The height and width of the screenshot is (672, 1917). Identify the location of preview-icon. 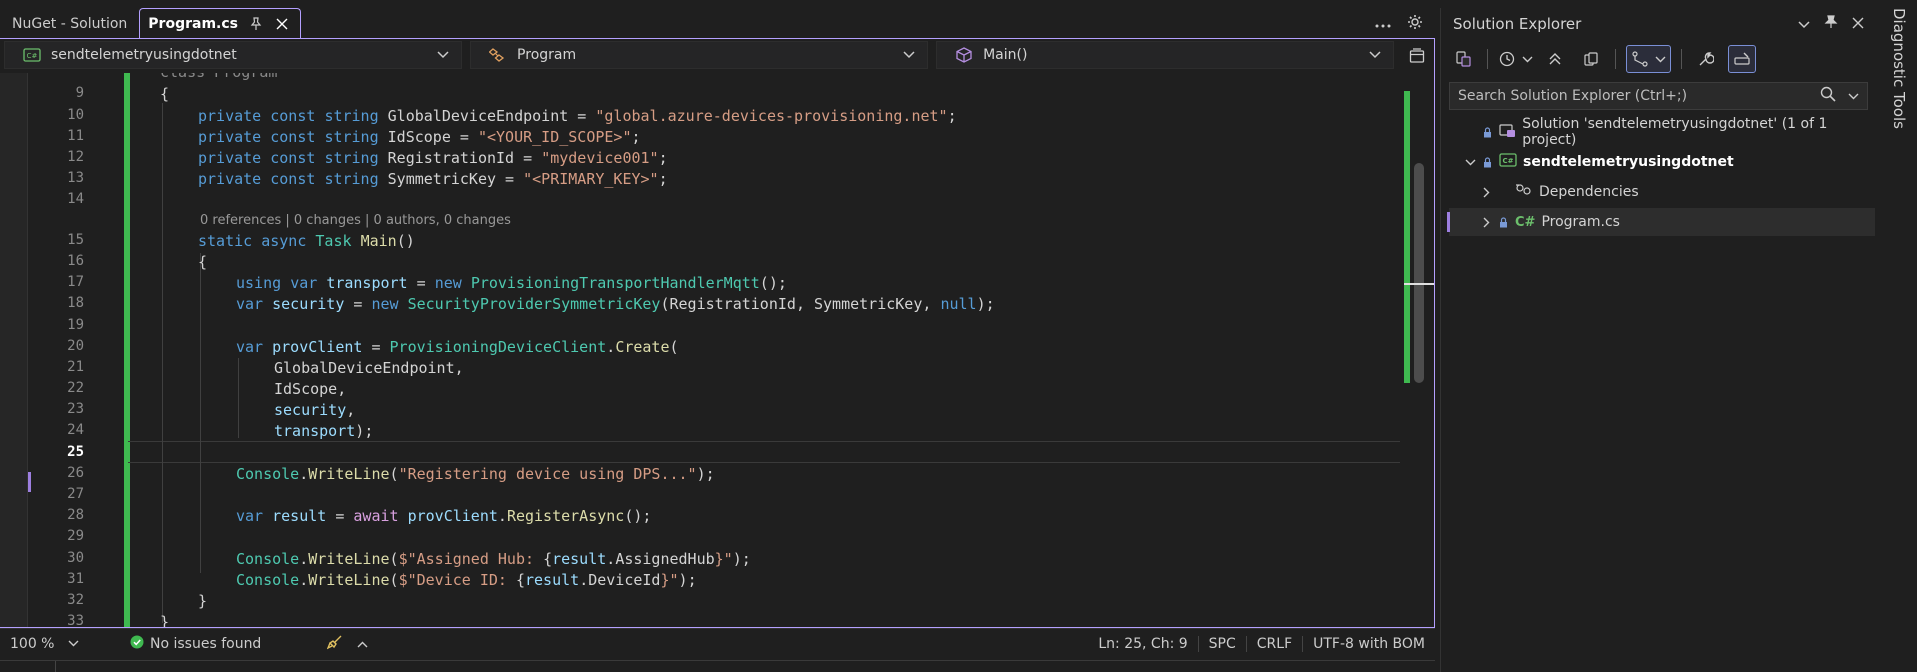
(1742, 58).